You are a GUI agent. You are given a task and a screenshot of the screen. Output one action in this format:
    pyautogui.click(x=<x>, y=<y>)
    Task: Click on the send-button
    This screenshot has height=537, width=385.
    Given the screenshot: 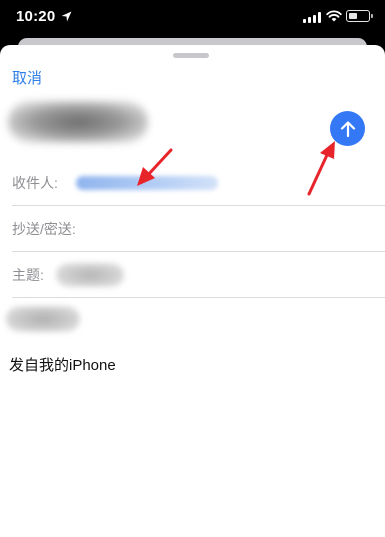 What is the action you would take?
    pyautogui.click(x=347, y=128)
    